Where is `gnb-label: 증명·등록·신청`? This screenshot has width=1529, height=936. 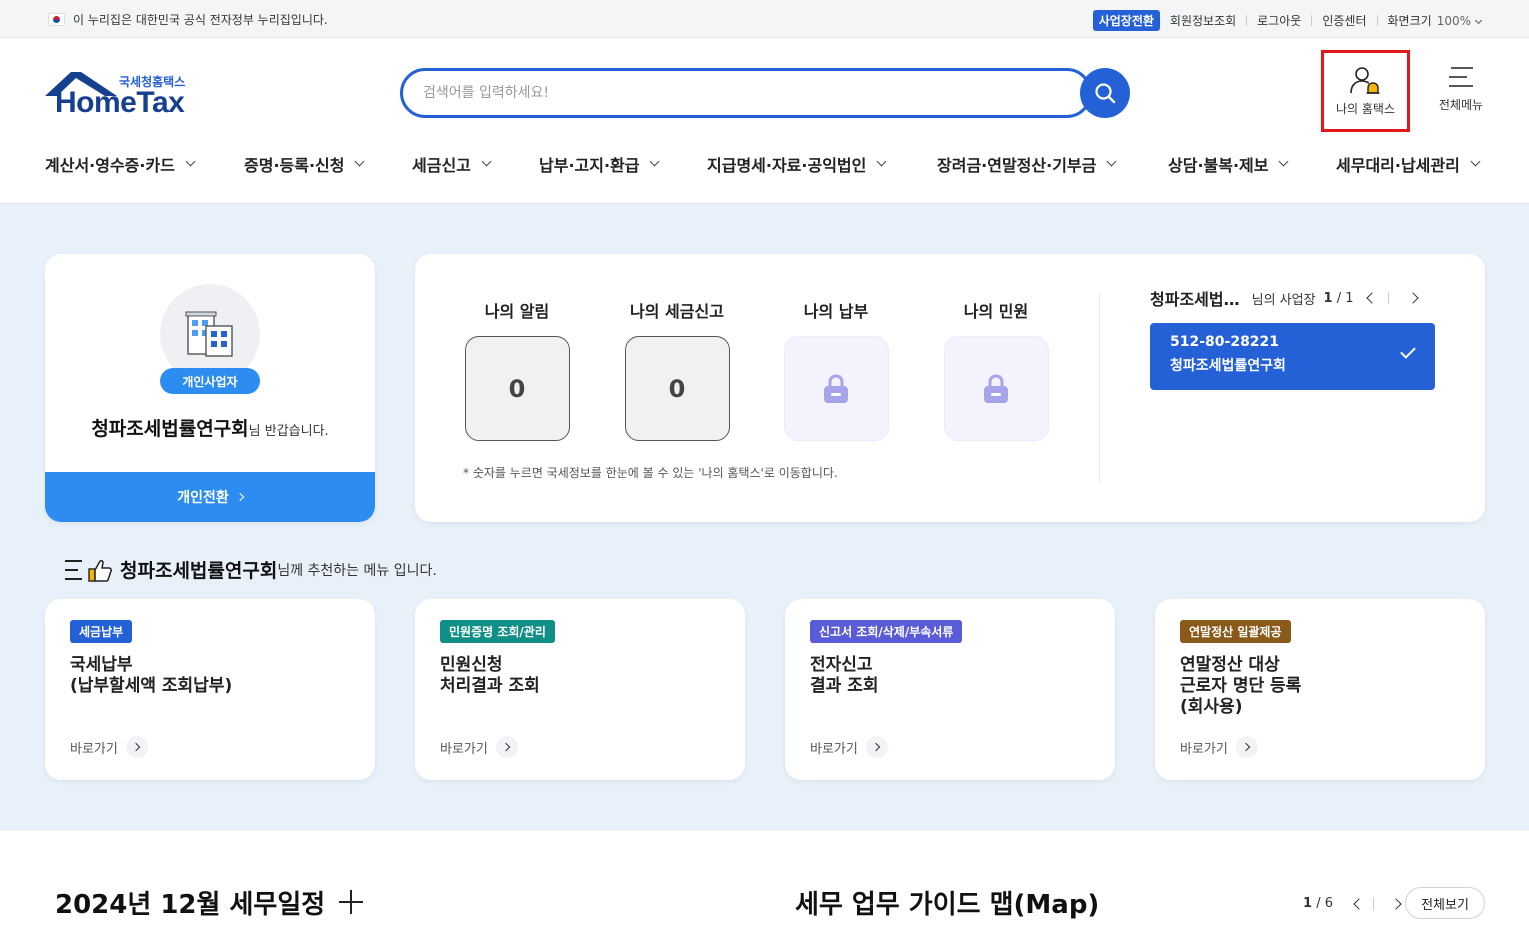 gnb-label: 증명·등록·신청 is located at coordinates (294, 165).